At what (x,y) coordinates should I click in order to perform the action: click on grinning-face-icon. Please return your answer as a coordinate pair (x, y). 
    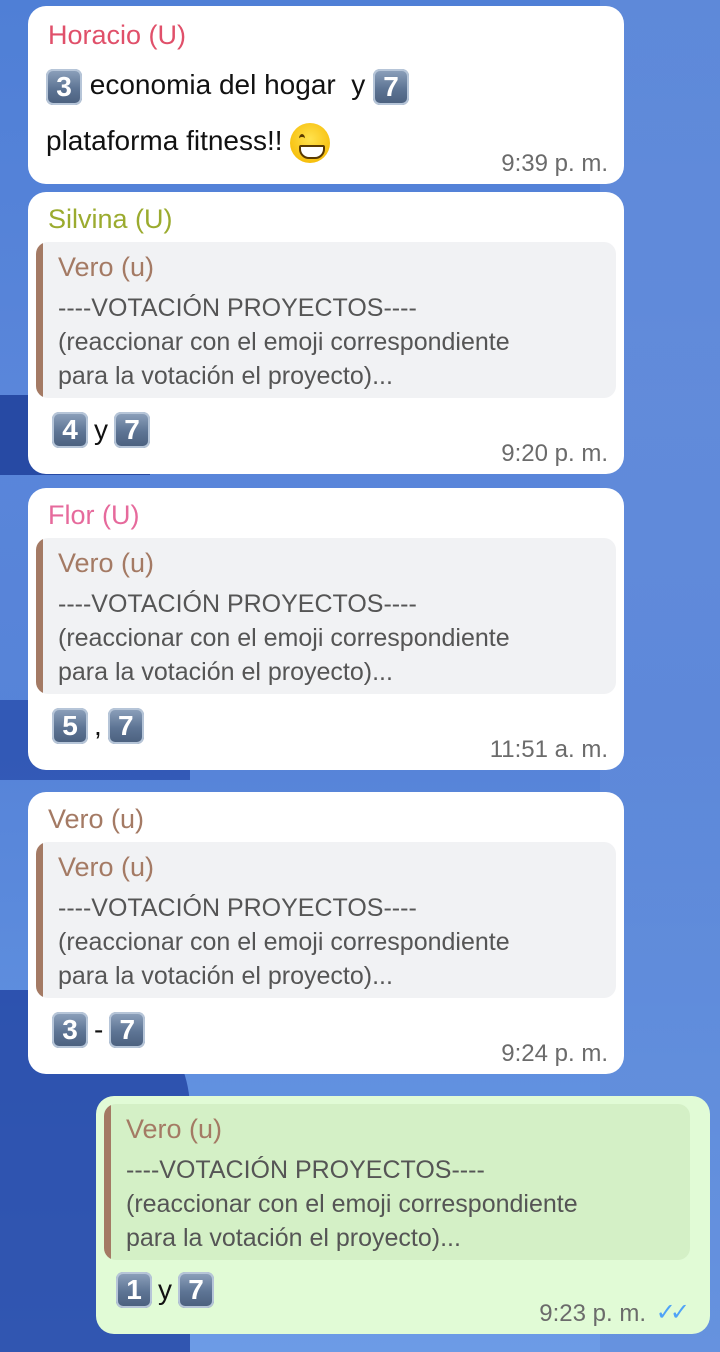
    Looking at the image, I should click on (310, 142).